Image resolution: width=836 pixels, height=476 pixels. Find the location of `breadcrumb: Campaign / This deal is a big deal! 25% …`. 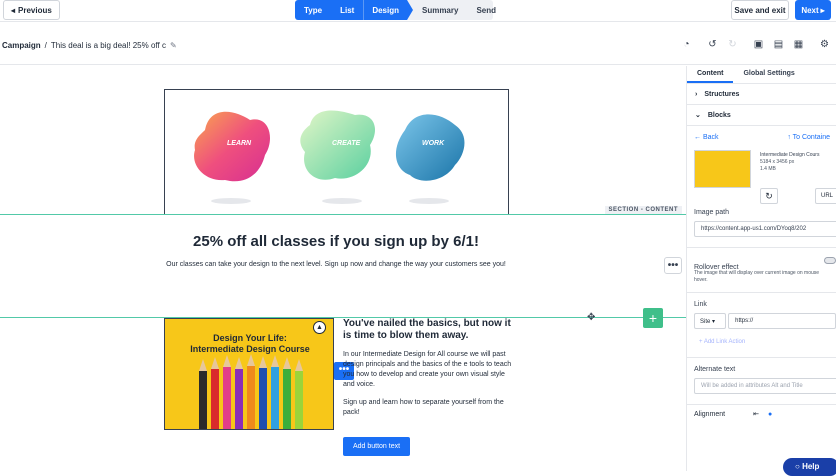

breadcrumb: Campaign / This deal is a big deal! 25% … is located at coordinates (89, 45).